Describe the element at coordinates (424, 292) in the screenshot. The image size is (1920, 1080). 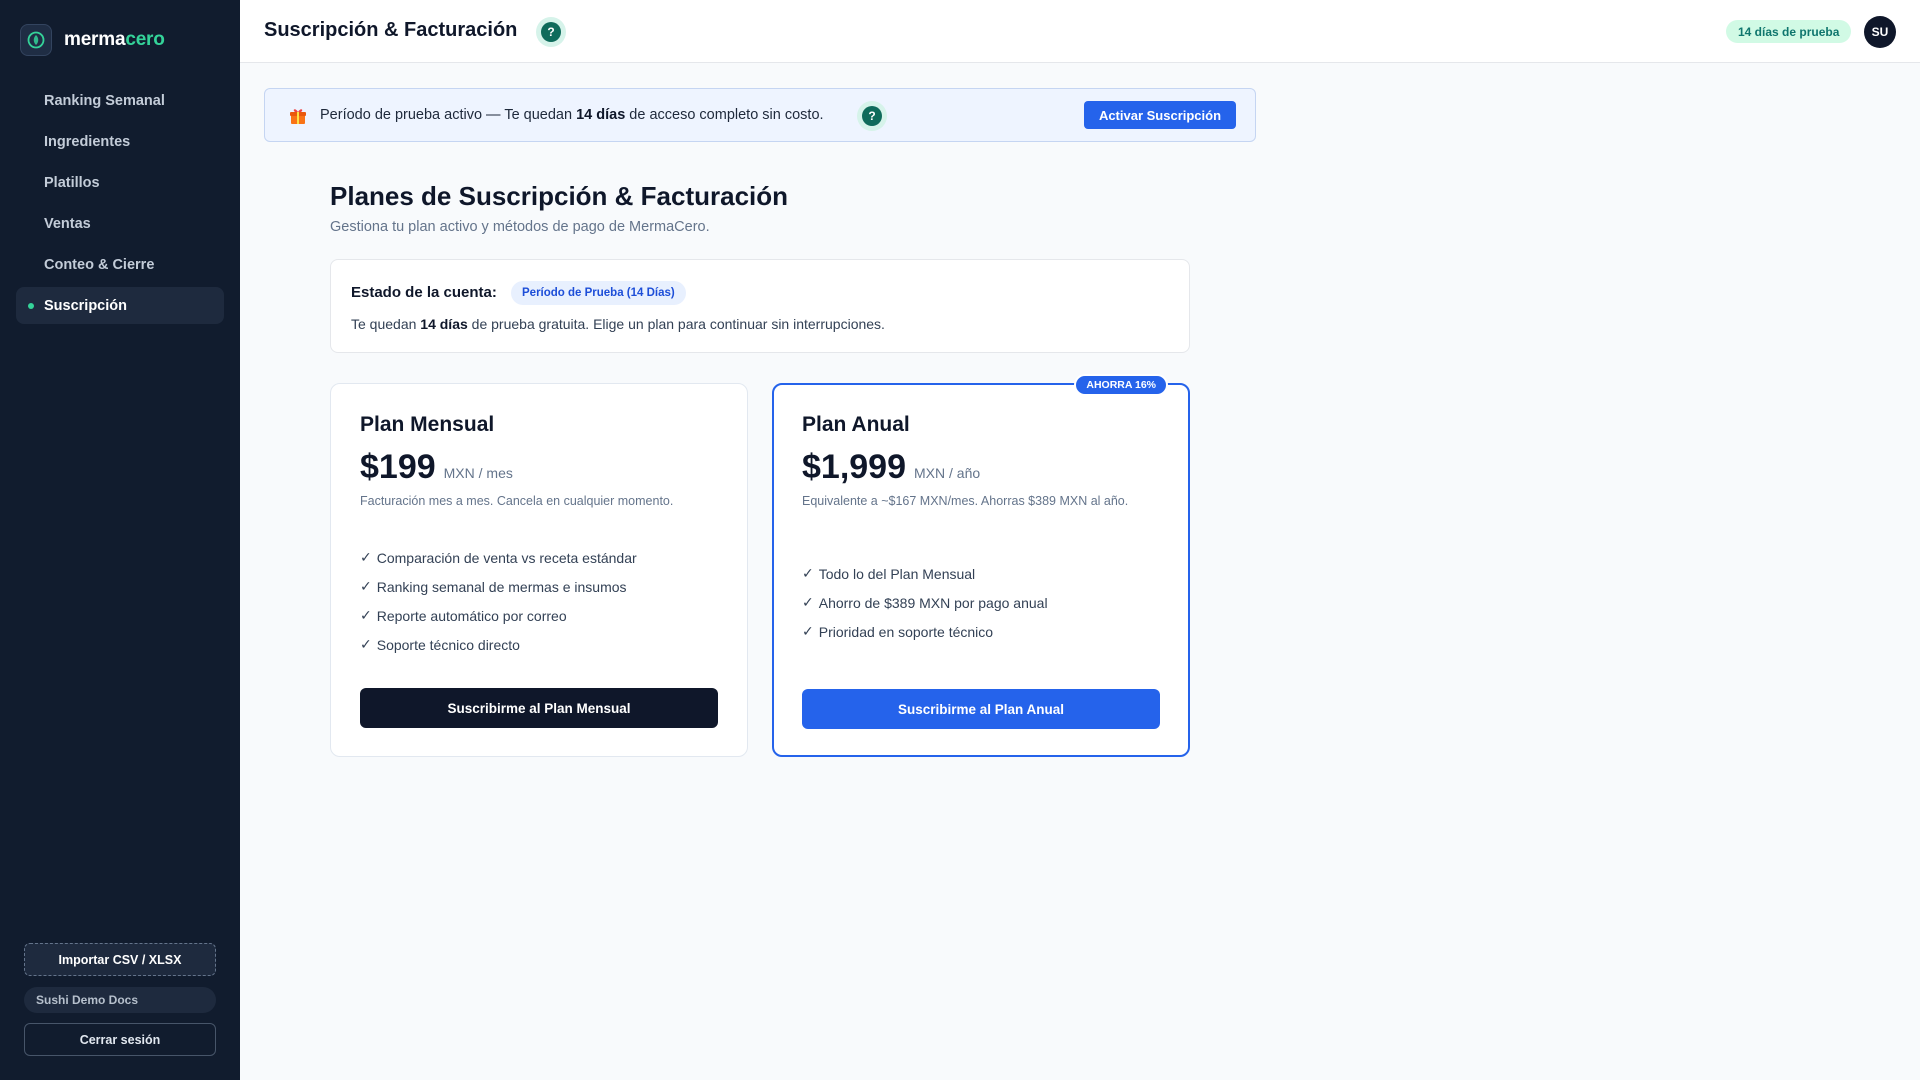
I see `account-status-label: Estado de la cuenta:` at that location.